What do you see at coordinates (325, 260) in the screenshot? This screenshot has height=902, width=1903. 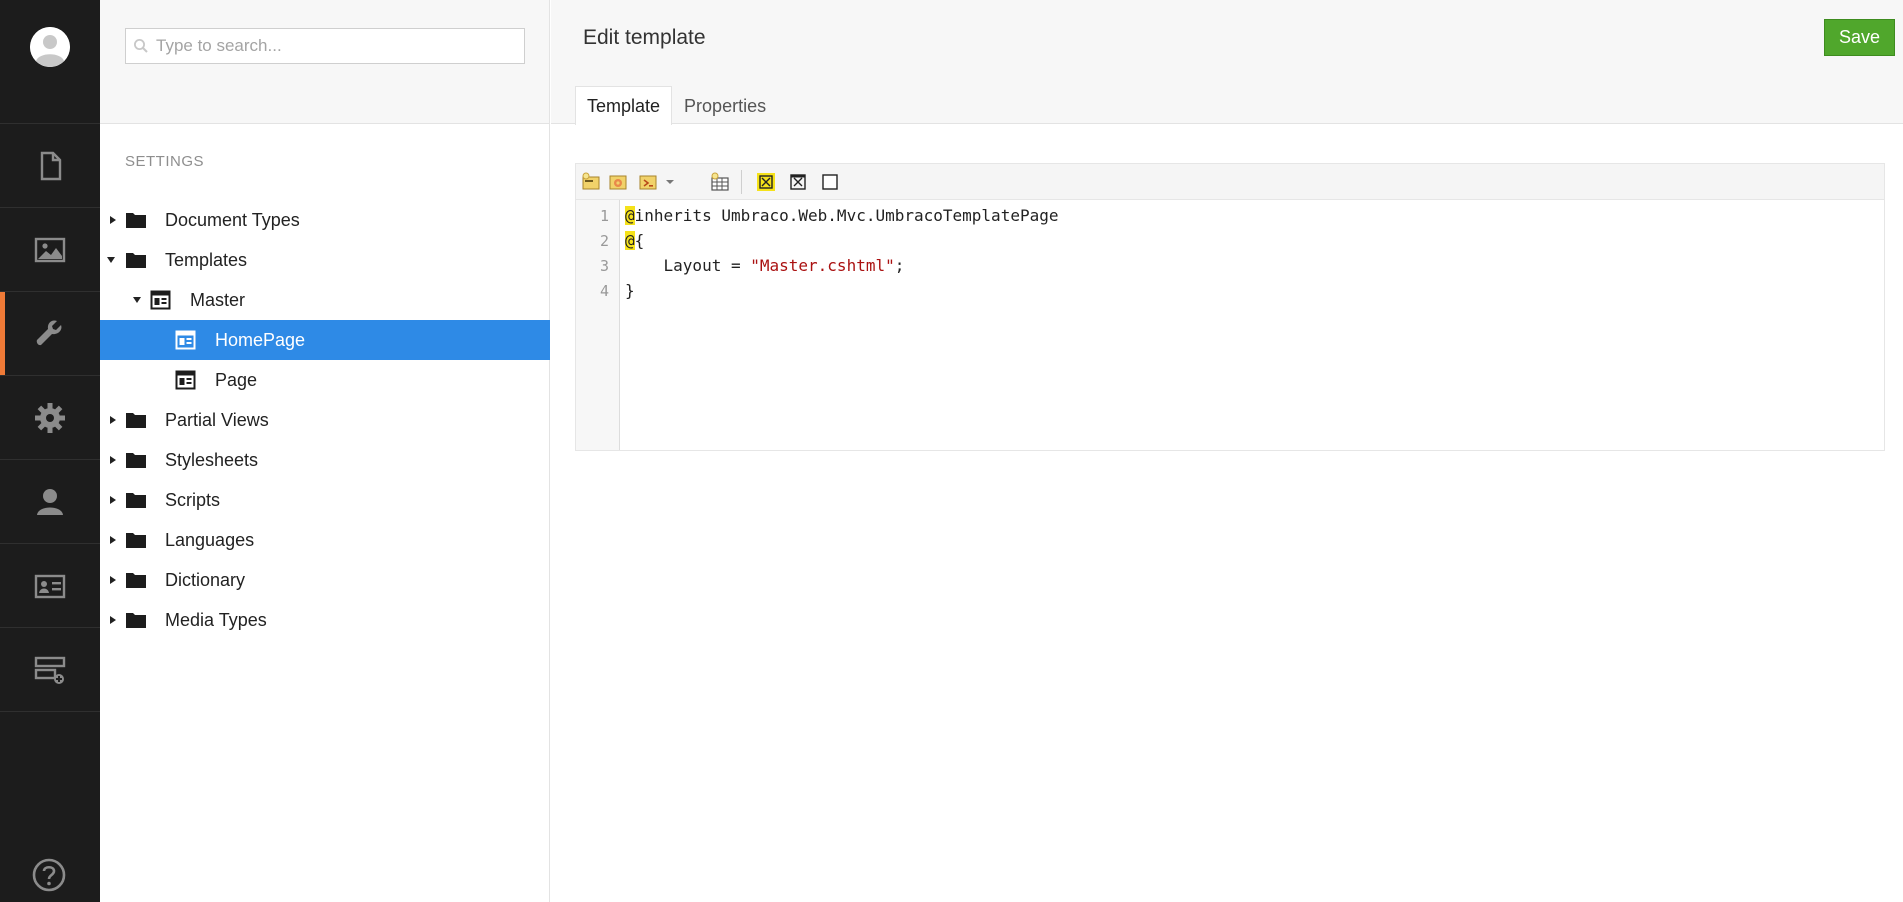 I see `tree-node-templates: Templates` at bounding box center [325, 260].